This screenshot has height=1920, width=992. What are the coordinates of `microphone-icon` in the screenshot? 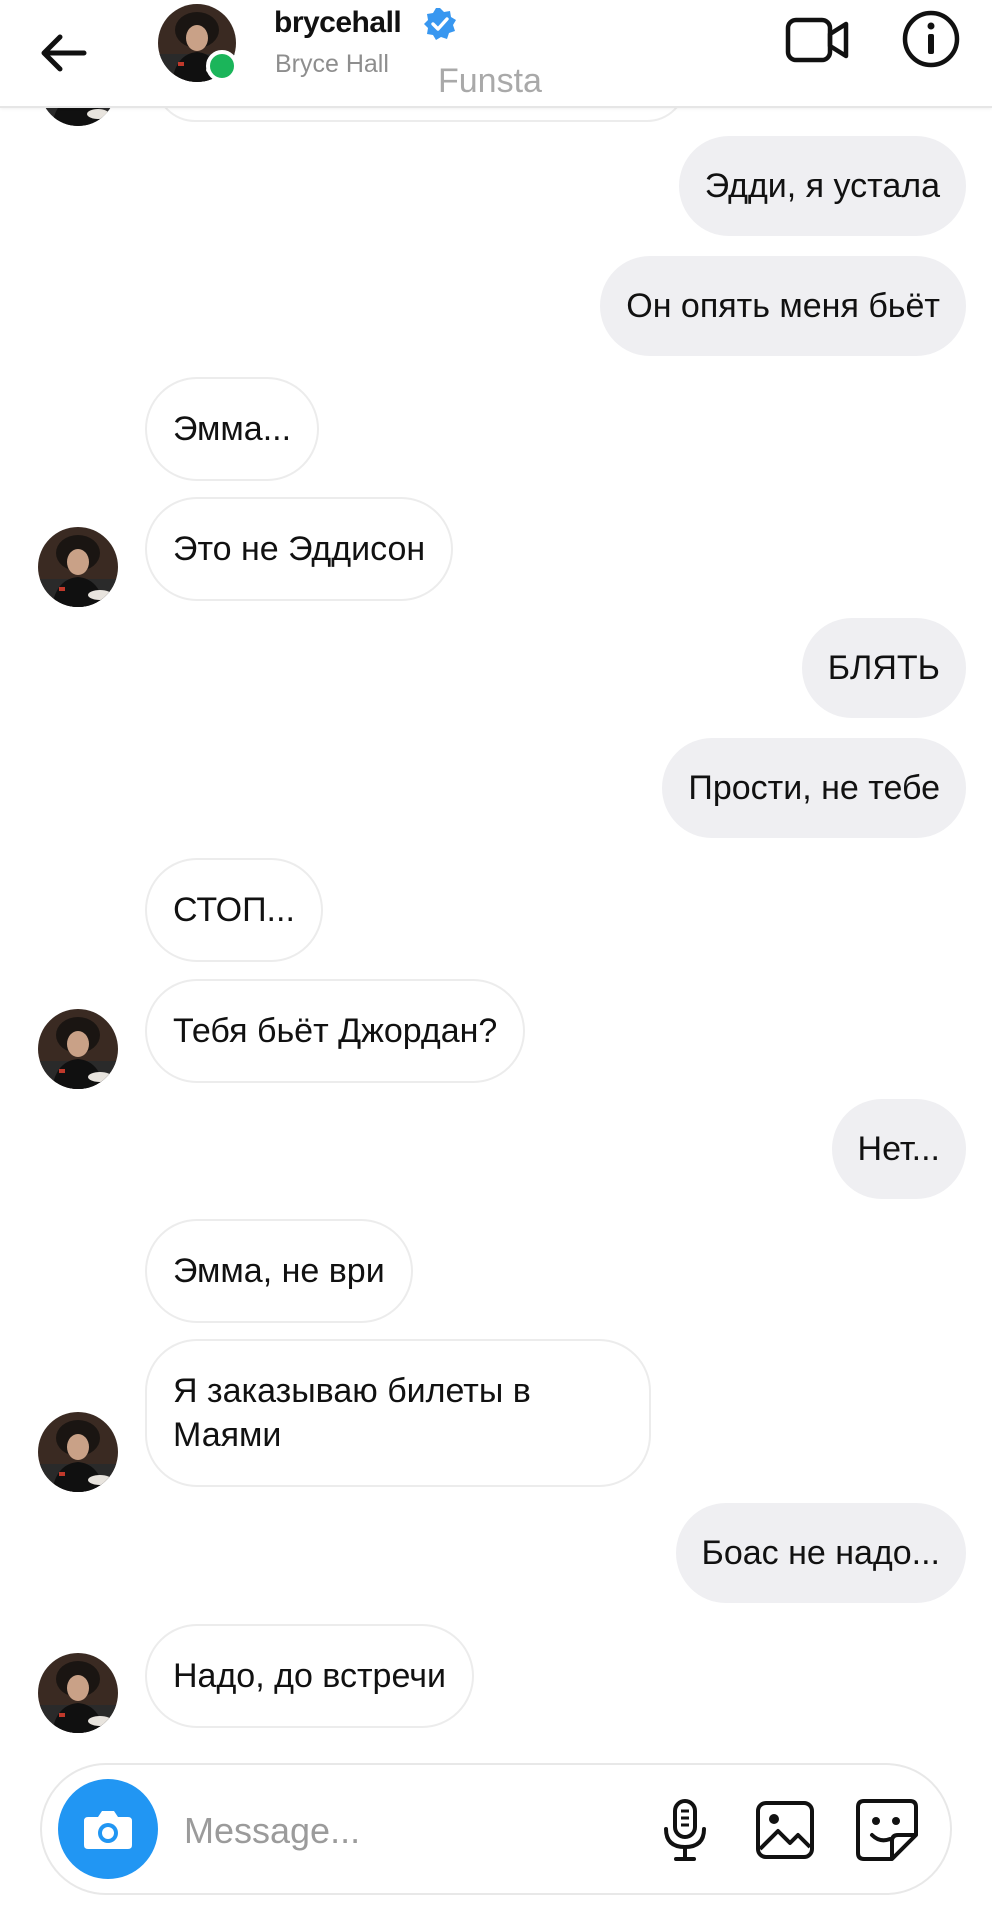 It's located at (685, 1830).